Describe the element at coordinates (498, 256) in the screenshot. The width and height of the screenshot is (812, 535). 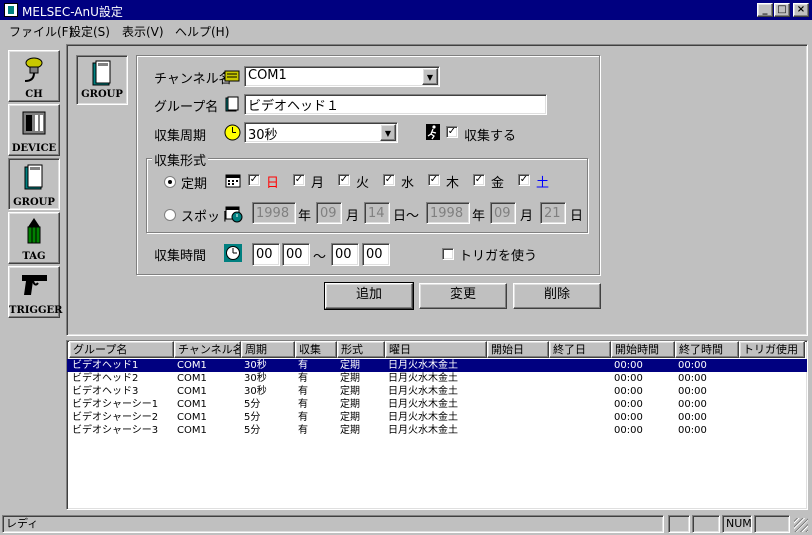
I see `trigger-label: トリガを使う` at that location.